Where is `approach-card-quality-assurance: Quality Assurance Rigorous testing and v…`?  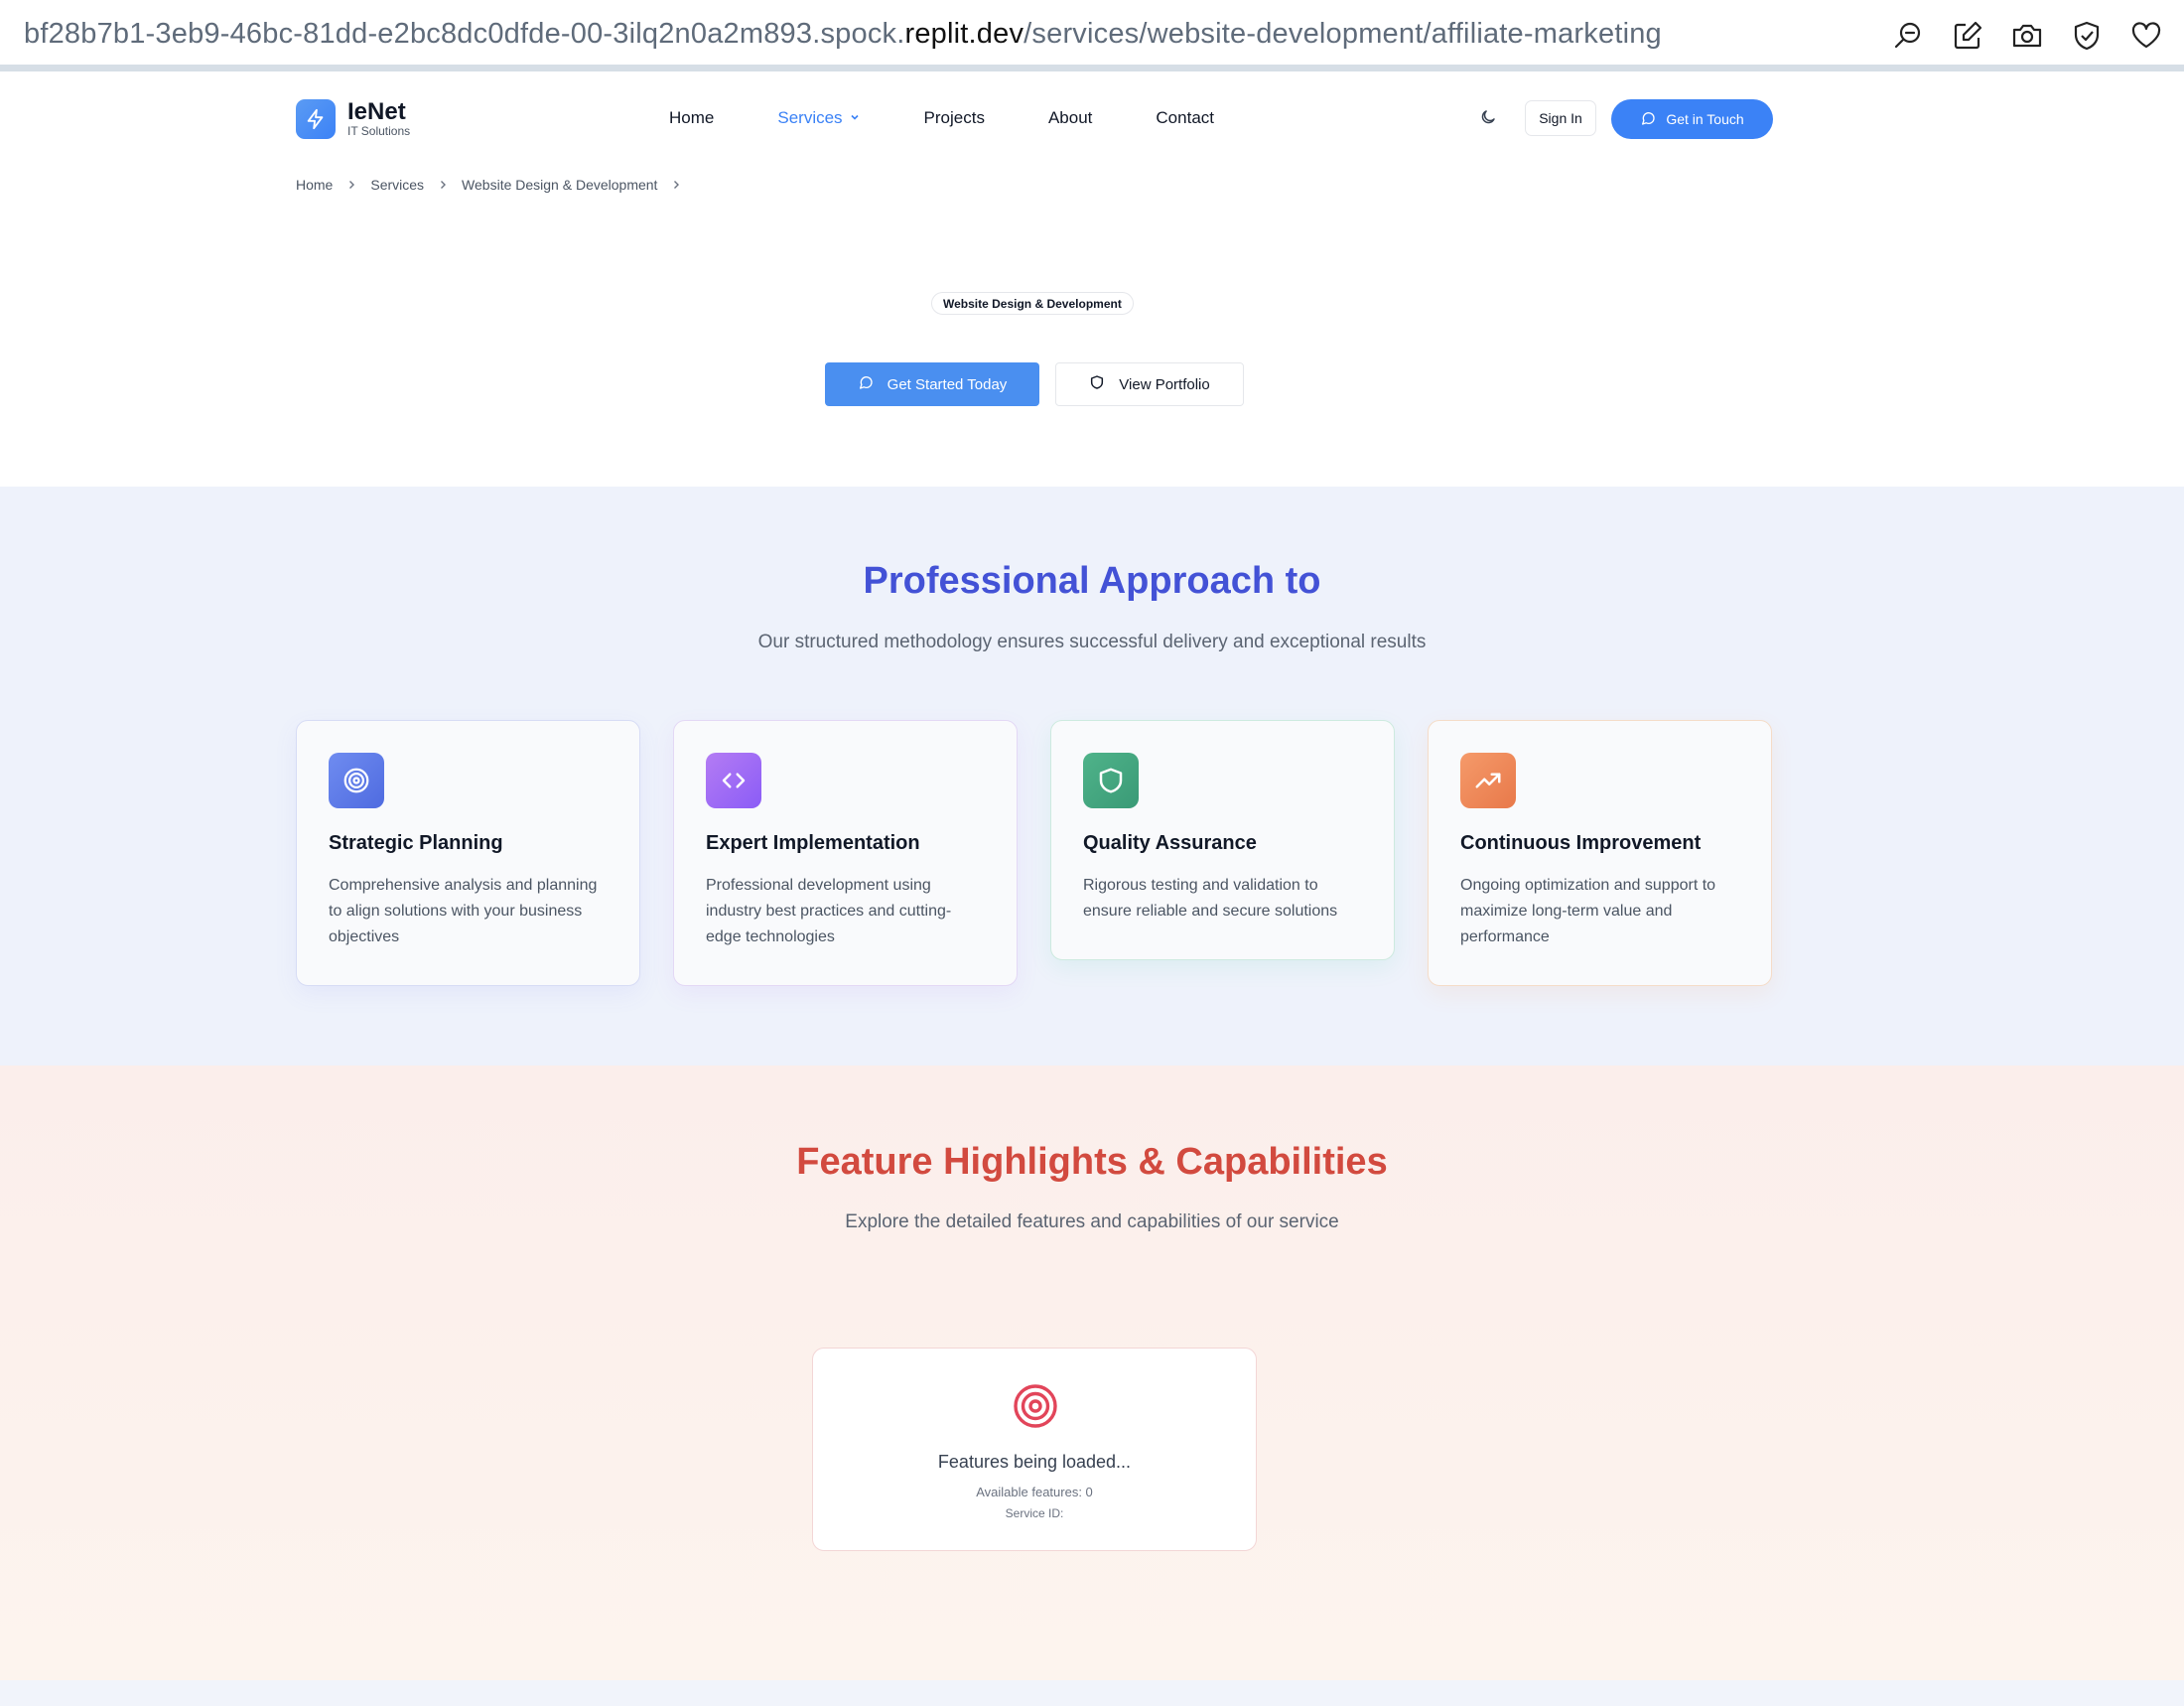 approach-card-quality-assurance: Quality Assurance Rigorous testing and v… is located at coordinates (1222, 840).